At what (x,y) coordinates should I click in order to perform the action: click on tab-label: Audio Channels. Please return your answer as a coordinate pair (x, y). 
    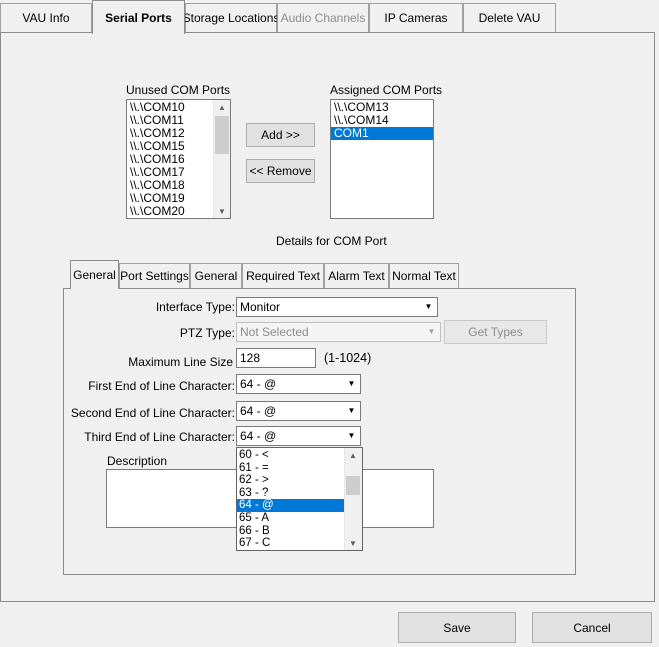
    Looking at the image, I should click on (323, 18).